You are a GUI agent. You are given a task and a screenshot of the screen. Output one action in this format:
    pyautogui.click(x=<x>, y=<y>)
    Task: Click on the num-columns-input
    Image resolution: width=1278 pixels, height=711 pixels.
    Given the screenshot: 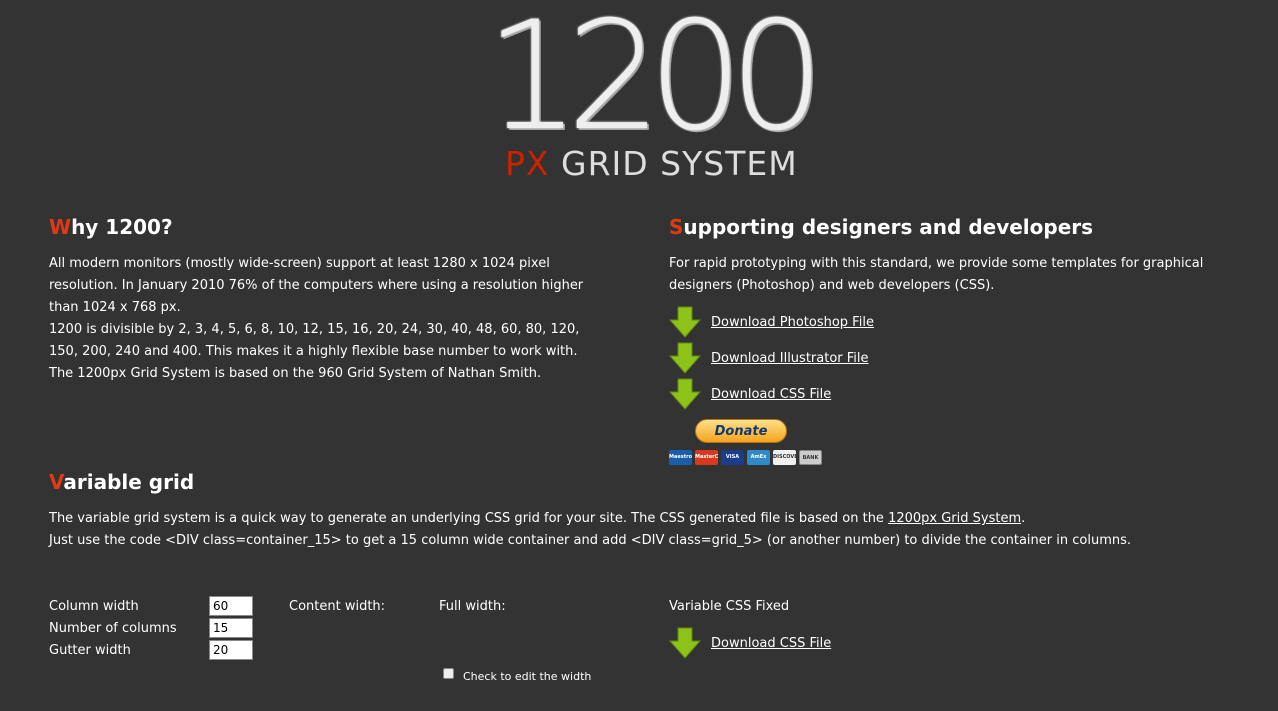 What is the action you would take?
    pyautogui.click(x=231, y=628)
    